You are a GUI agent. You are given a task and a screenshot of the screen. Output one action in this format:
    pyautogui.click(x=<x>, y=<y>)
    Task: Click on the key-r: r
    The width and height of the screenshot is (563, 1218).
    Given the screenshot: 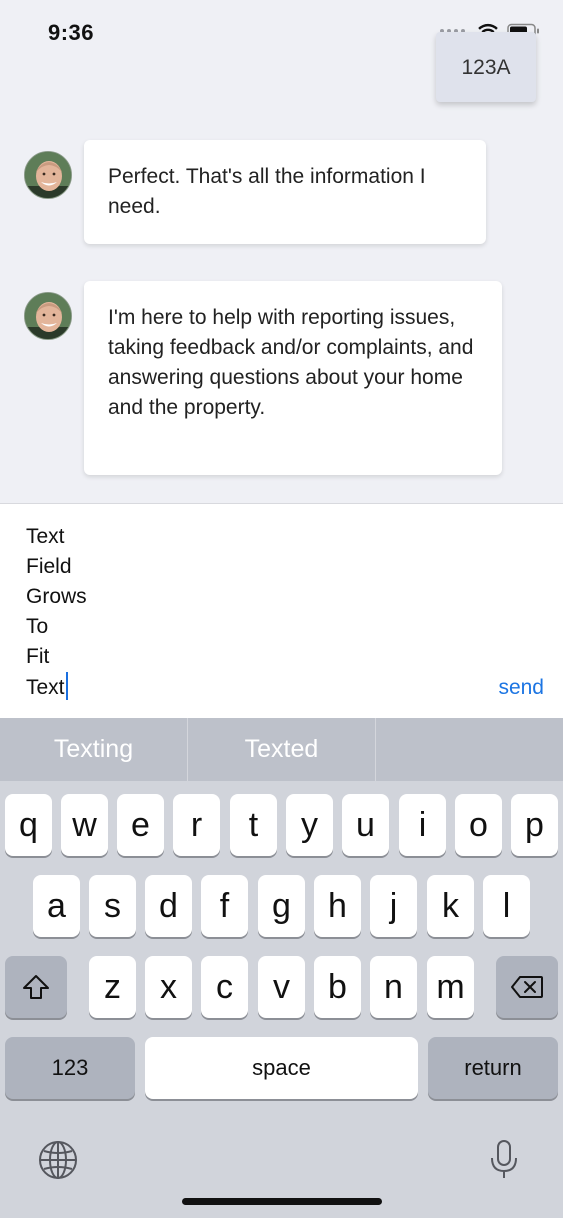 What is the action you would take?
    pyautogui.click(x=196, y=825)
    